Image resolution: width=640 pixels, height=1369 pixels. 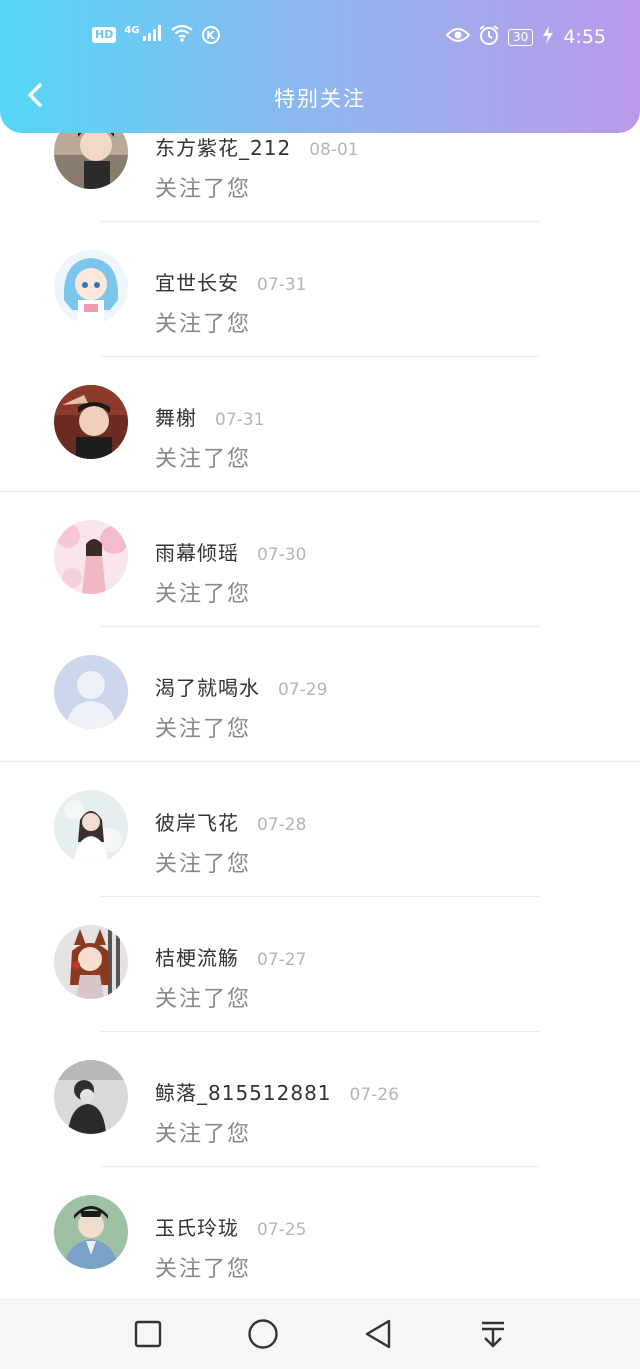 What do you see at coordinates (197, 1226) in the screenshot?
I see `user-name: 玉氏玲珑` at bounding box center [197, 1226].